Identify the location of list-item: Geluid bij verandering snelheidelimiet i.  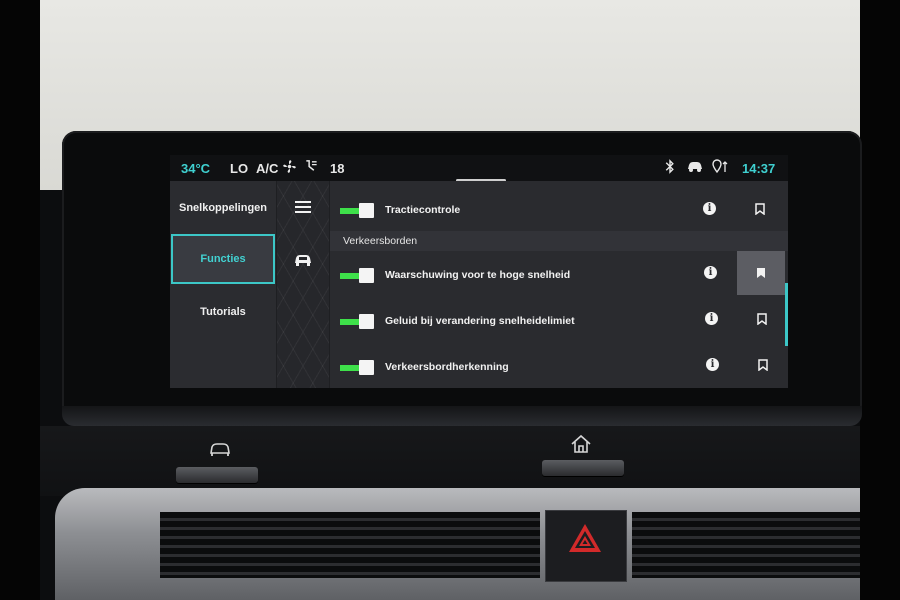
(559, 321).